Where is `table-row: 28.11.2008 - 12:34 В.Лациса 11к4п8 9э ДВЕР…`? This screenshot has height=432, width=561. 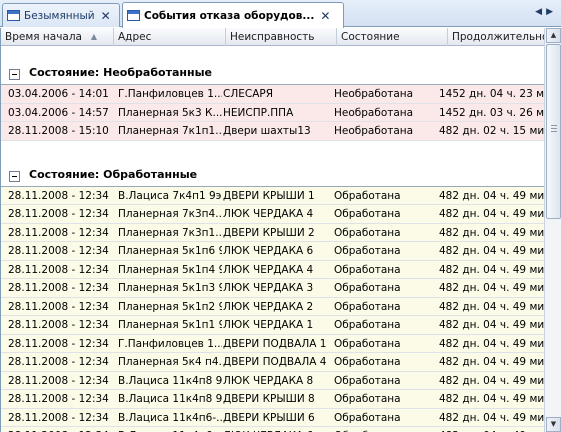
table-row: 28.11.2008 - 12:34 В.Лациса 11к4п8 9э ДВЕР… is located at coordinates (272, 399).